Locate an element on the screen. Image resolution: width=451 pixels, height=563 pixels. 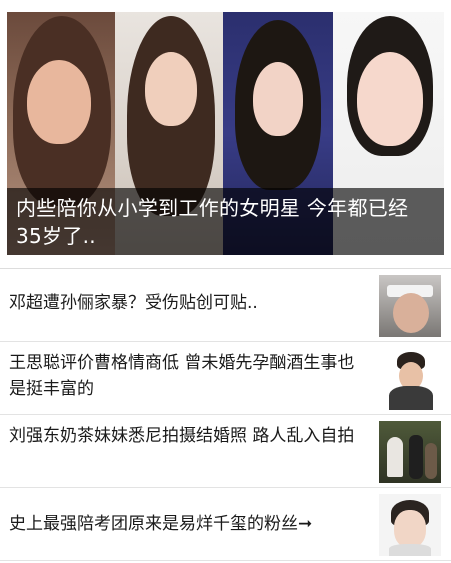
news-item-title: 邓超遭孙俪家暴？受伤贴创可贴.. is located at coordinates (133, 303).